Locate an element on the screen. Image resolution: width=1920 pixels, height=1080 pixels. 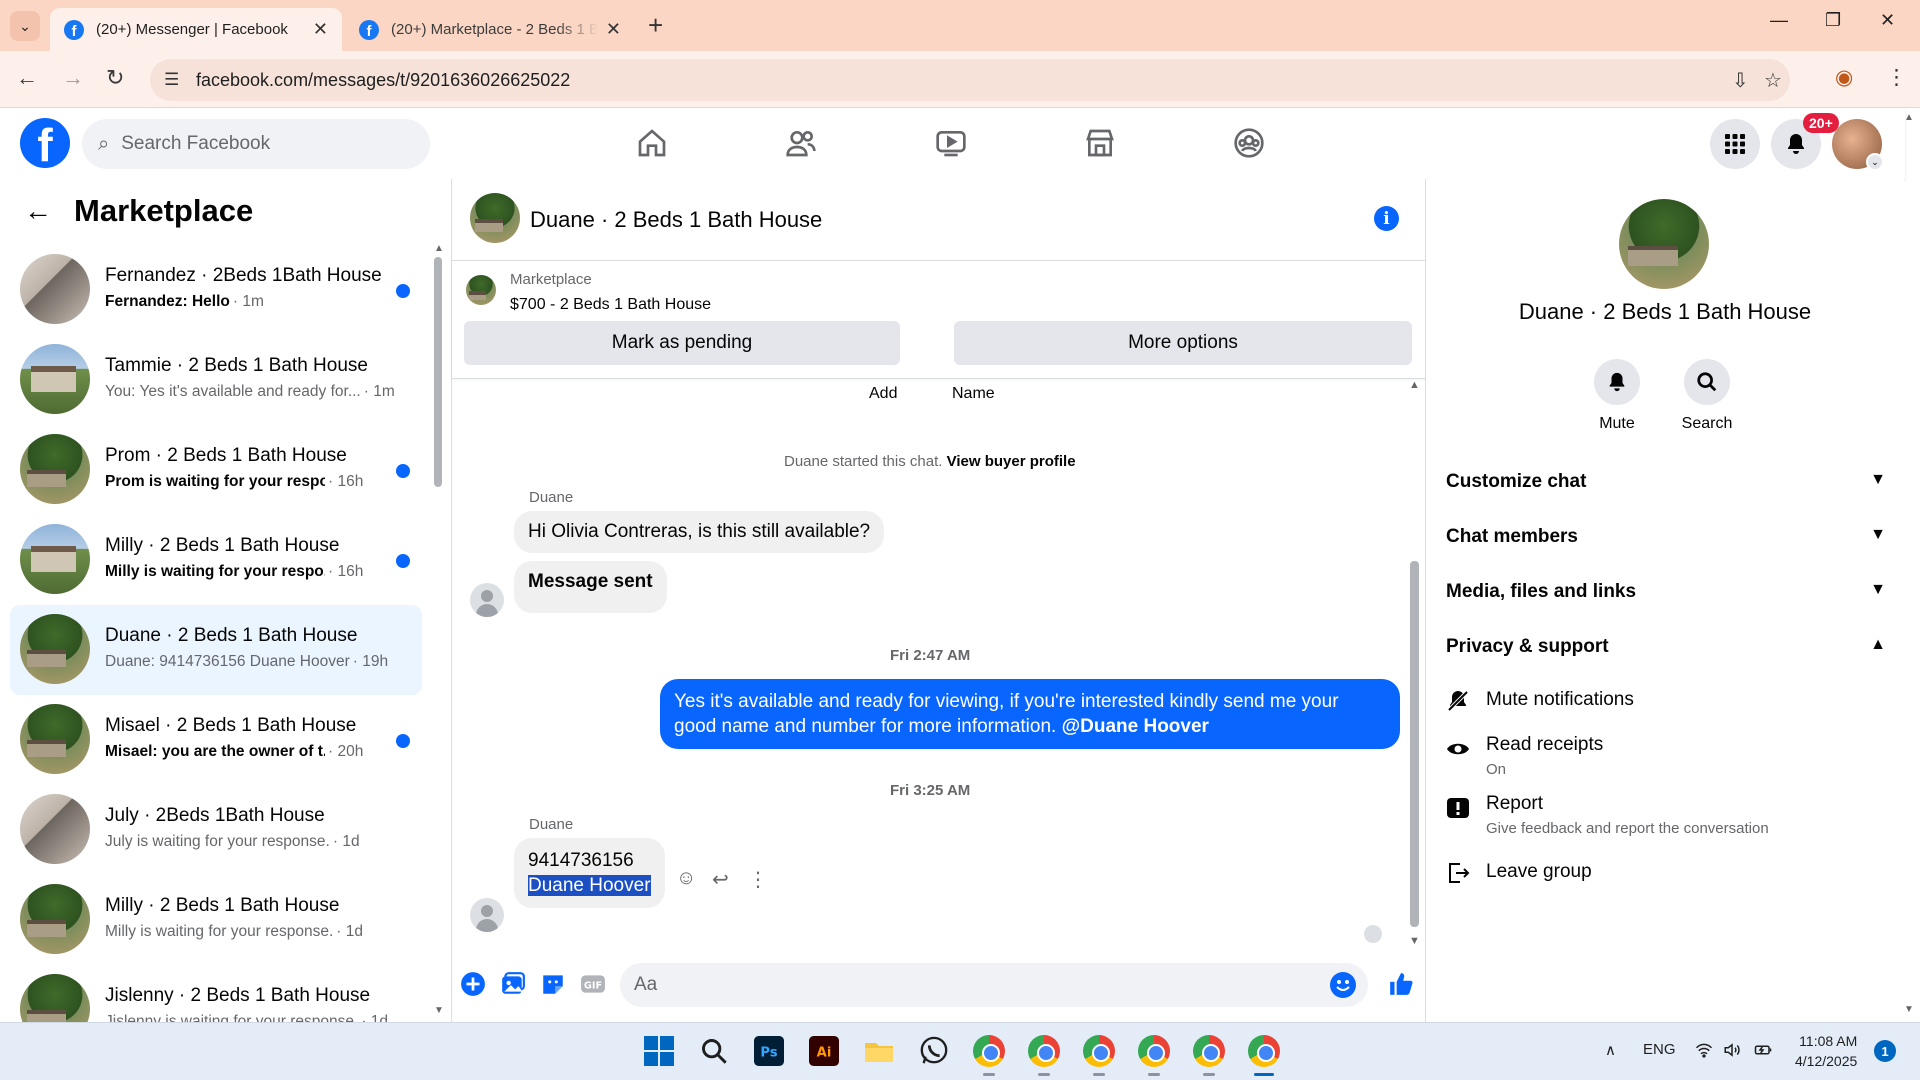
sticker-icon is located at coordinates (553, 984).